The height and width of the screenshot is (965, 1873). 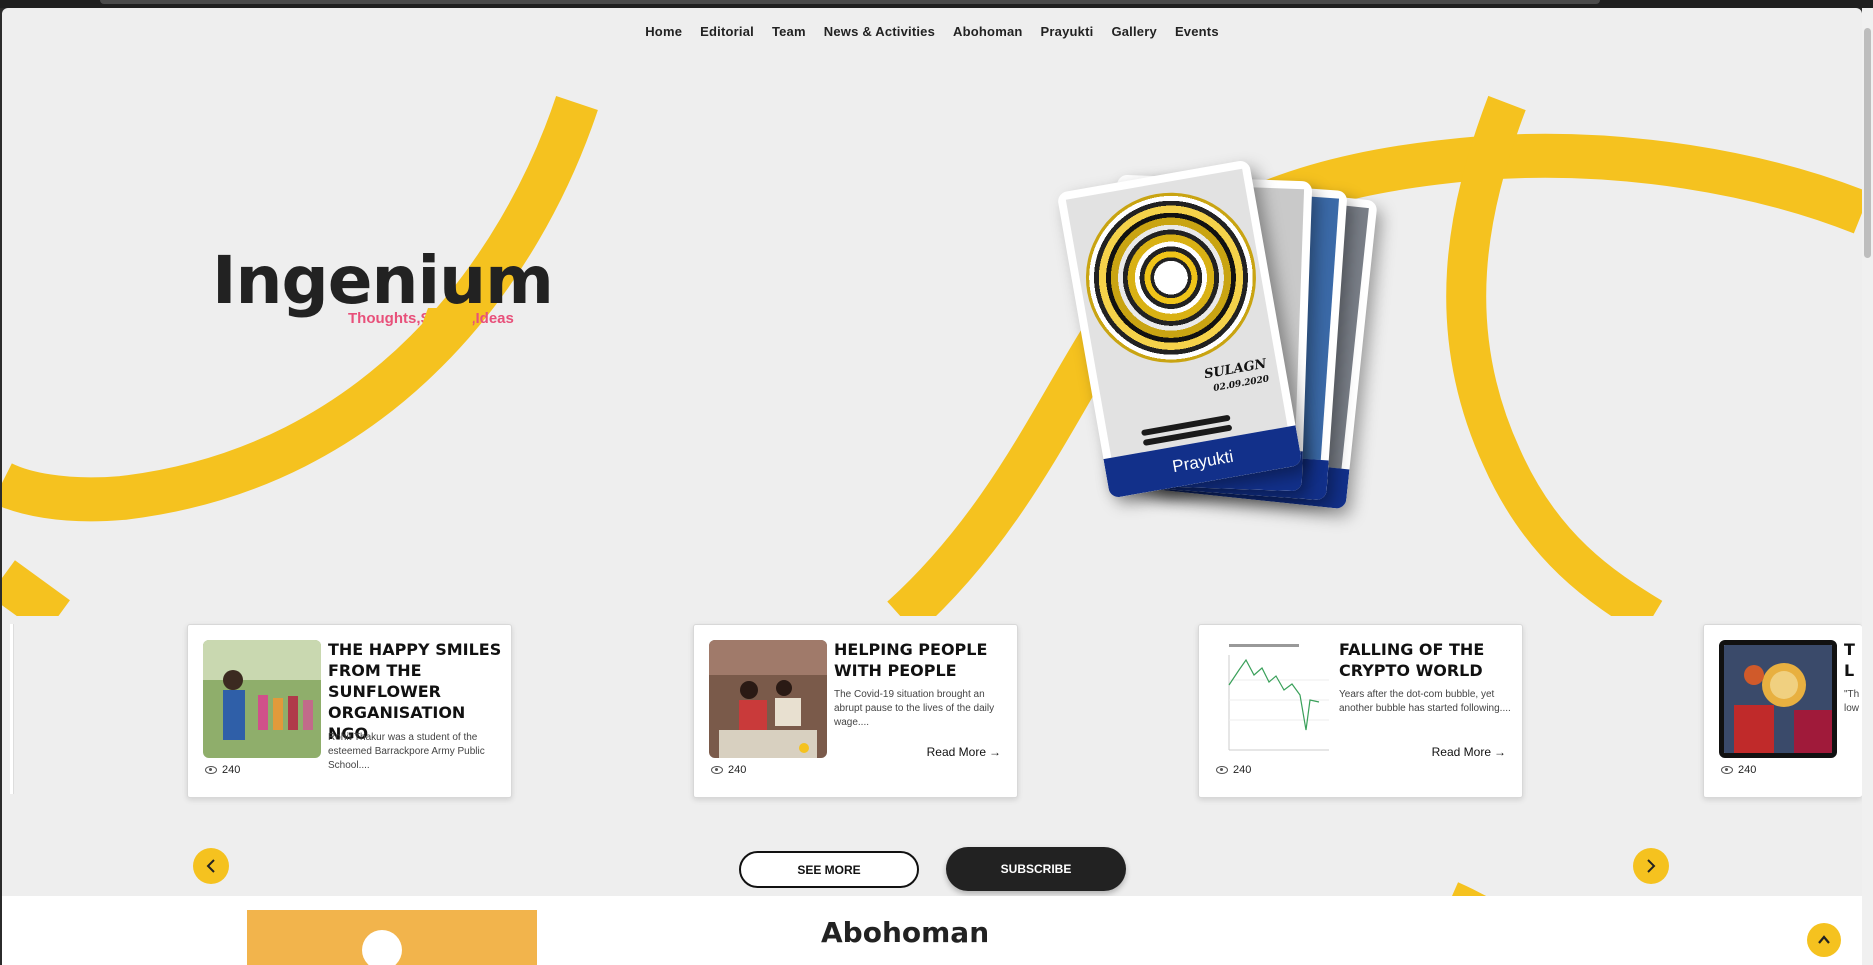 I want to click on article-card-partial: T L "Th low 240, so click(x=1782, y=711).